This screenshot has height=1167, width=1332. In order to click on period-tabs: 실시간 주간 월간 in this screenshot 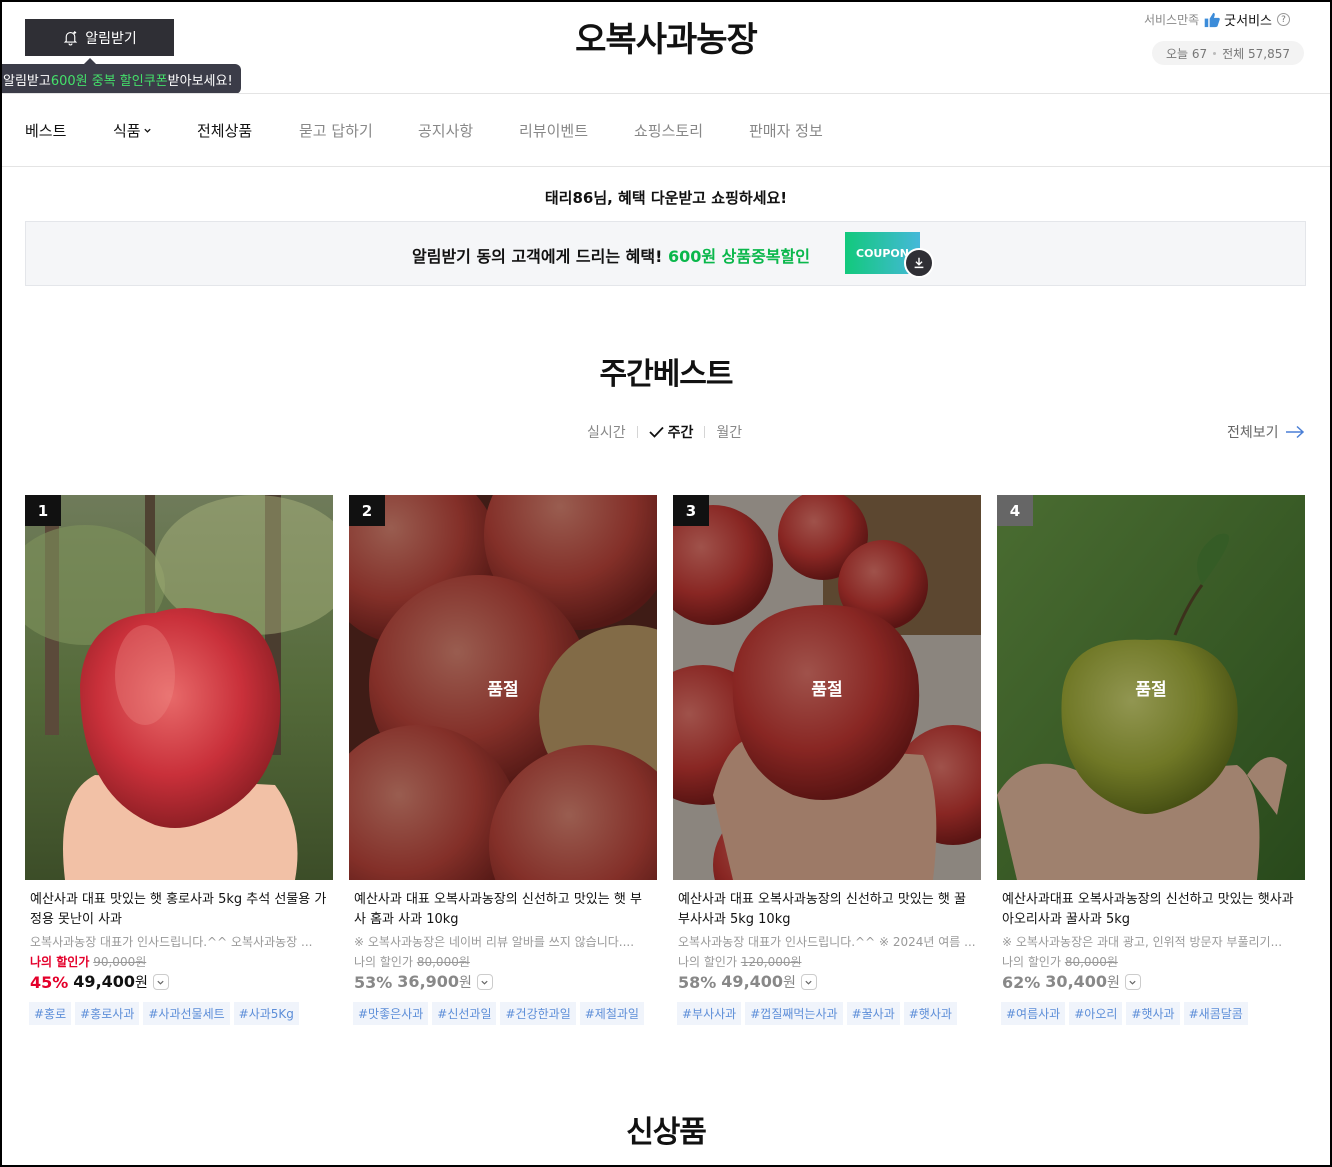, I will do `click(664, 432)`.